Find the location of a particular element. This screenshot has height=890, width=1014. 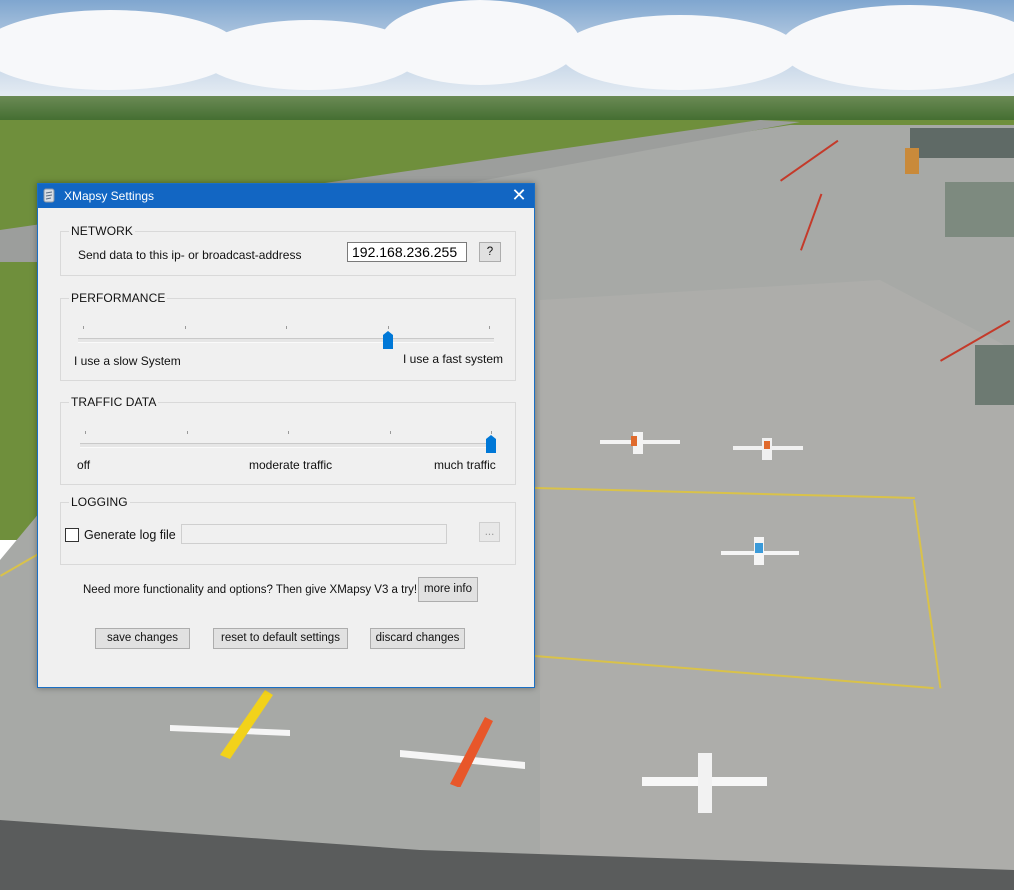

help-button: ? is located at coordinates (490, 252).